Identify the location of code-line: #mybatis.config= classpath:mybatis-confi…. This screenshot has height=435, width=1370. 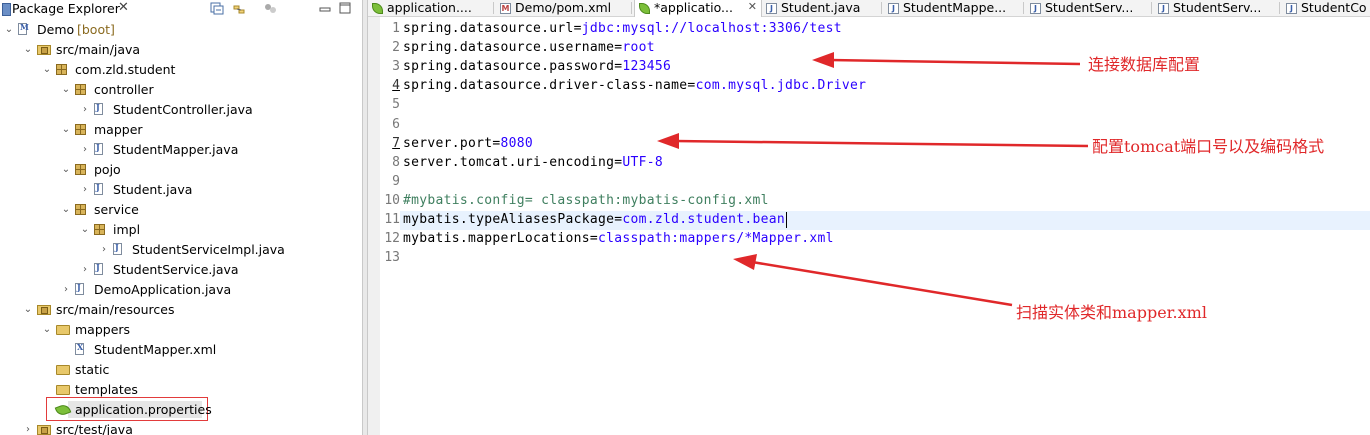
(586, 200).